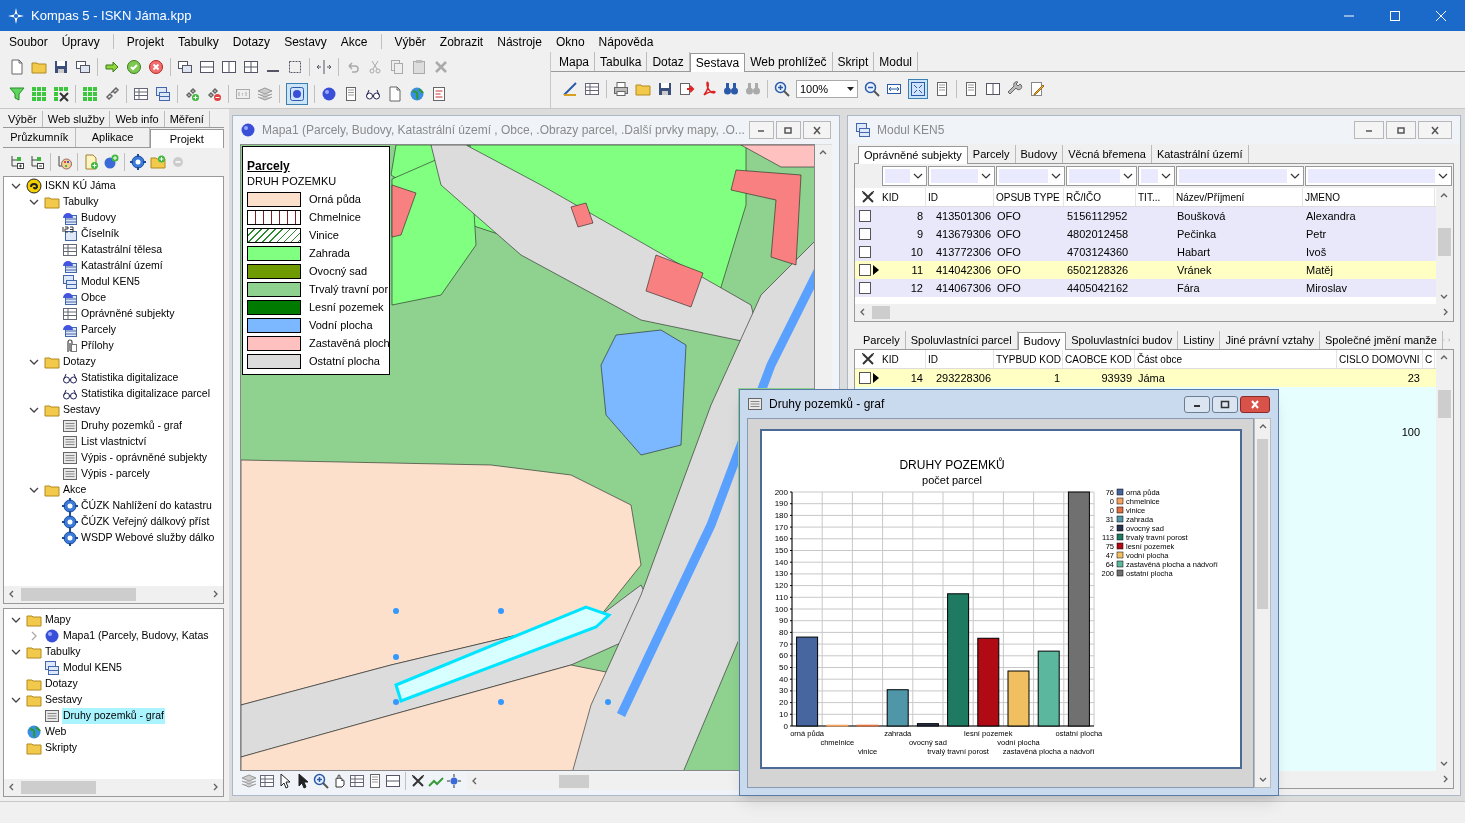  Describe the element at coordinates (144, 458) in the screenshot. I see `tree-item: Výpis - oprávněné subjekty` at that location.